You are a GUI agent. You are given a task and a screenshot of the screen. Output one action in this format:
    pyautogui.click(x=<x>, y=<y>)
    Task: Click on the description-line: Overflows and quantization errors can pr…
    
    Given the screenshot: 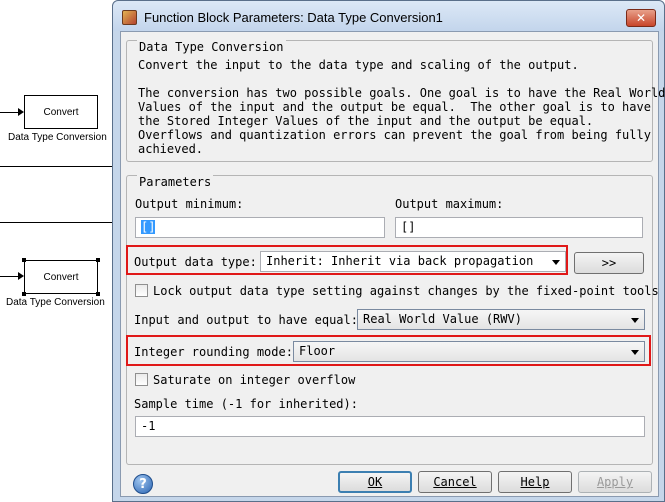 What is the action you would take?
    pyautogui.click(x=394, y=135)
    